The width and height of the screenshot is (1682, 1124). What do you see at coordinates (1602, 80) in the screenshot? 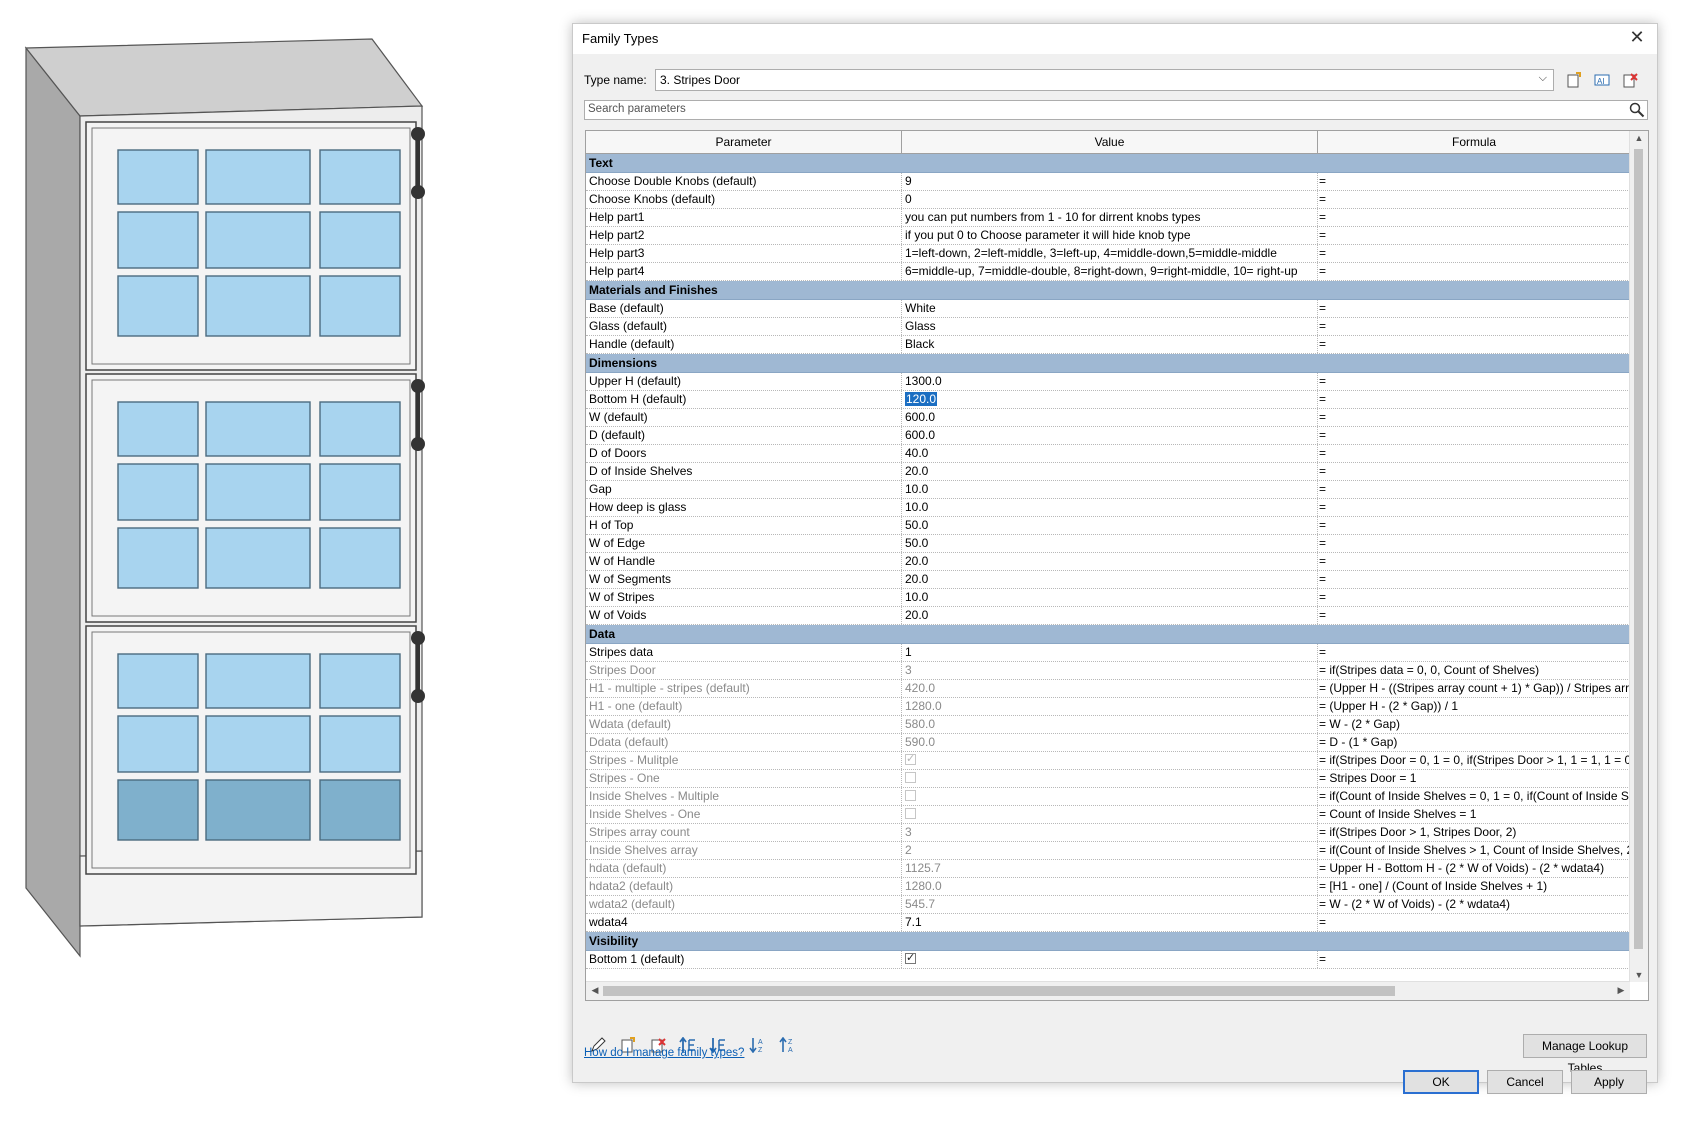
I see `rename-type-icon: AI` at bounding box center [1602, 80].